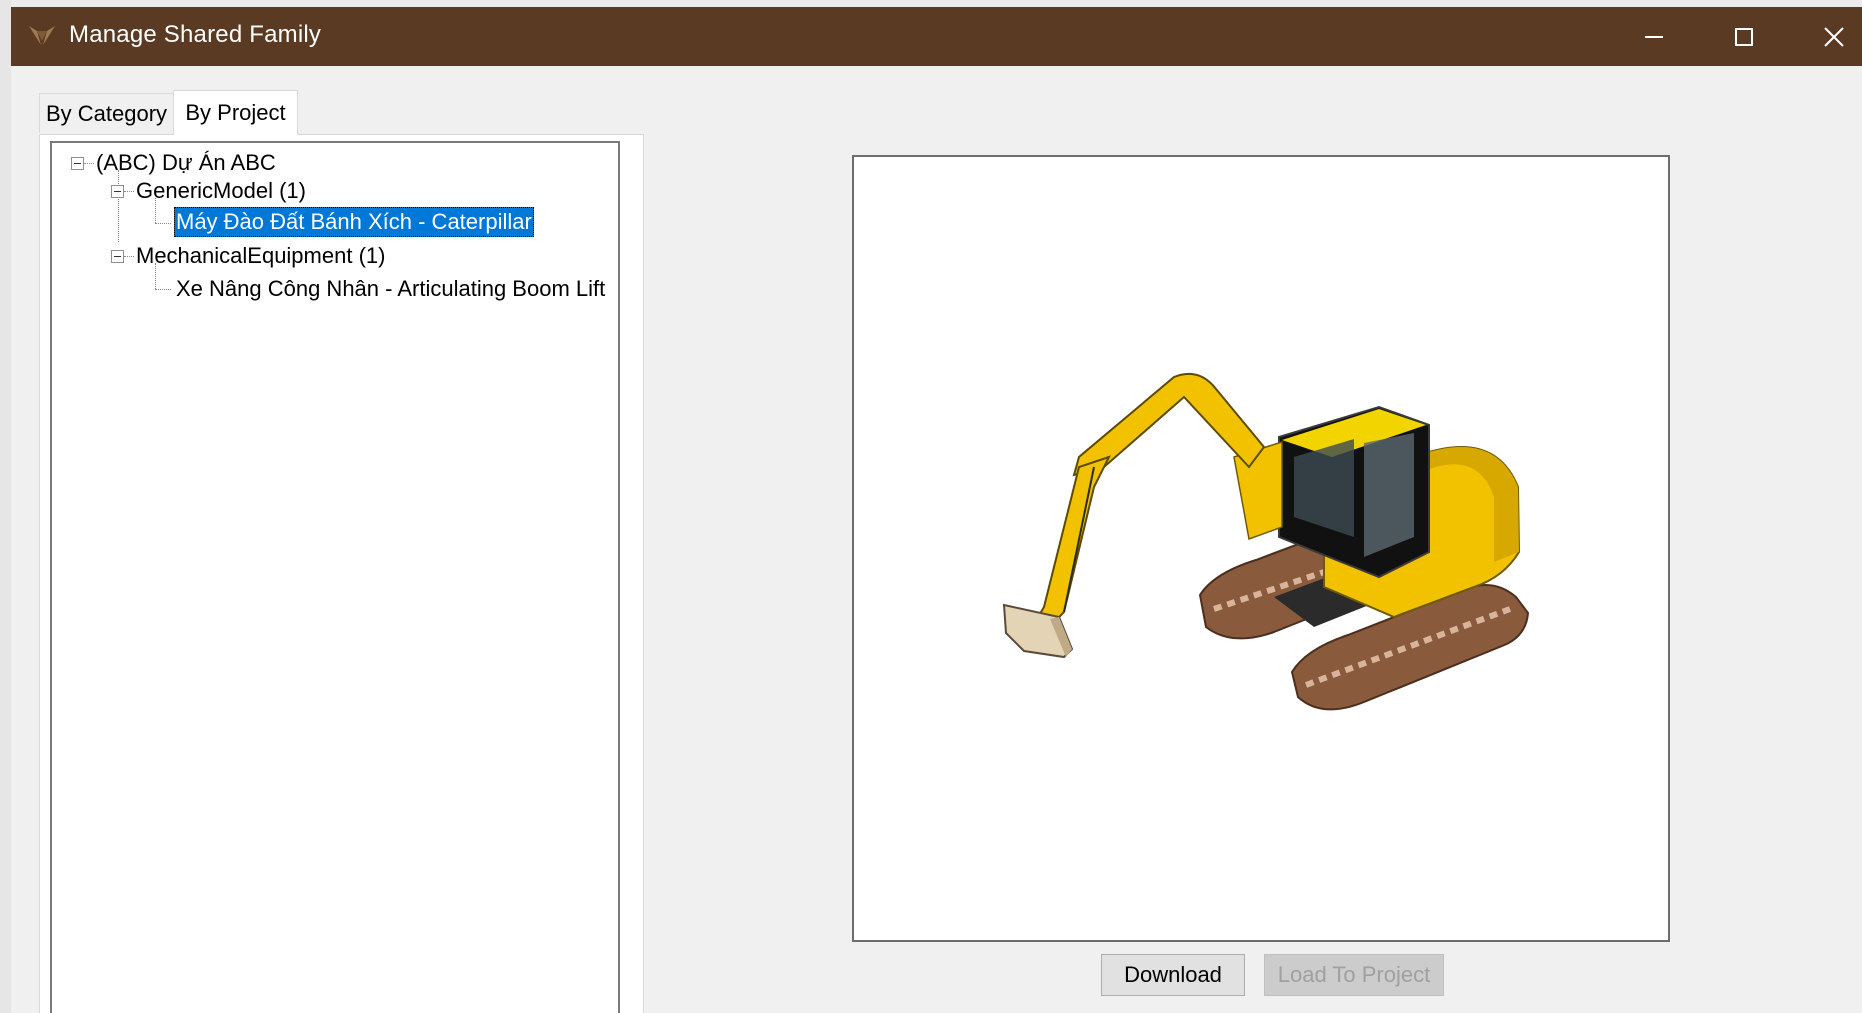 The height and width of the screenshot is (1013, 1862). Describe the element at coordinates (235, 112) in the screenshot. I see `tab-by-project: By Project` at that location.